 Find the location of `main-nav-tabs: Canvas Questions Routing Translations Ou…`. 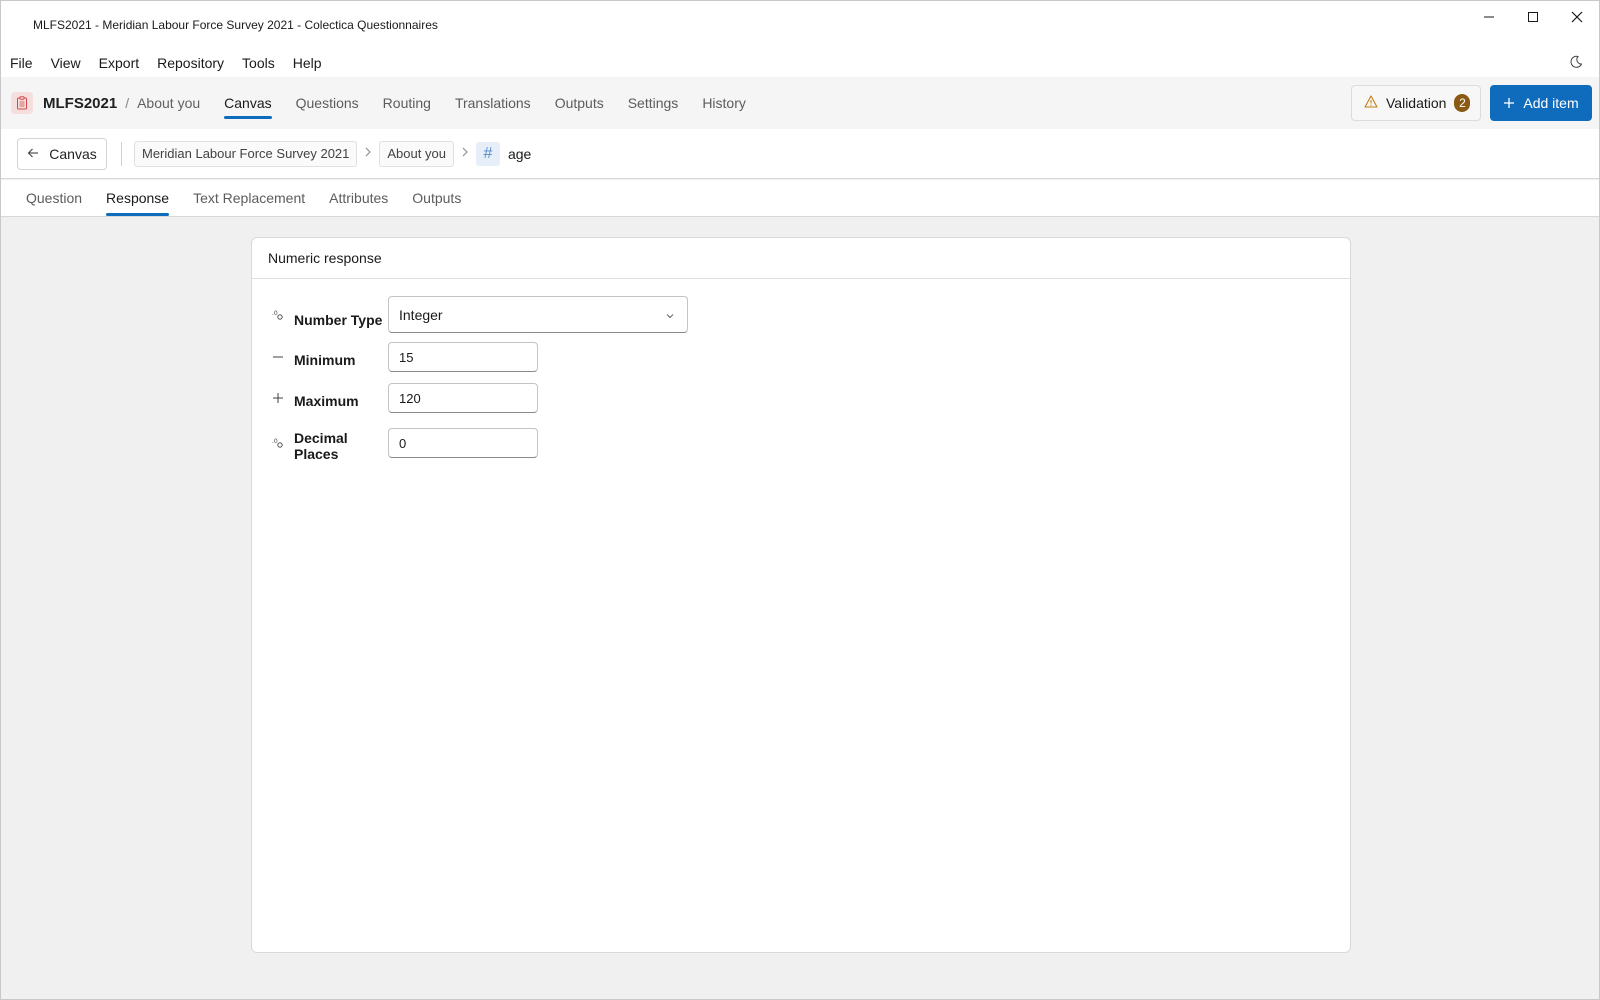

main-nav-tabs: Canvas Questions Routing Translations Ou… is located at coordinates (497, 103).